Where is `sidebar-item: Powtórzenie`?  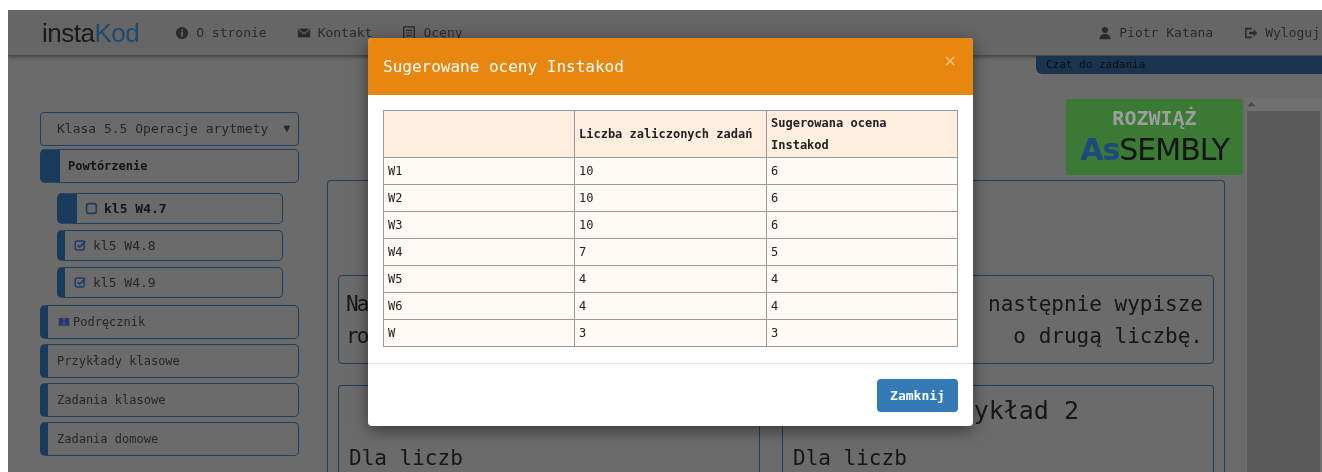
sidebar-item: Powtórzenie is located at coordinates (169, 166).